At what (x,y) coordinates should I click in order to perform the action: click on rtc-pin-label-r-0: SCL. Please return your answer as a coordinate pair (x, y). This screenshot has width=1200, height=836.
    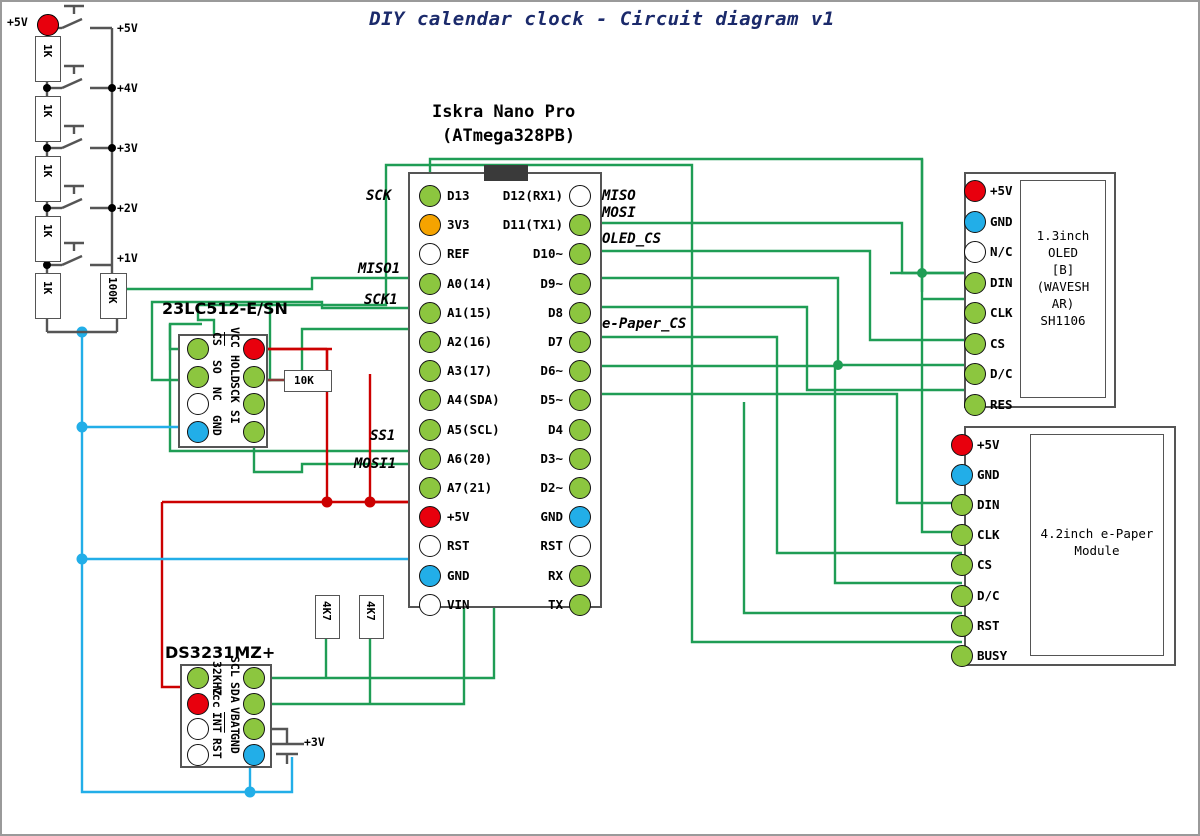
    Looking at the image, I should click on (235, 666).